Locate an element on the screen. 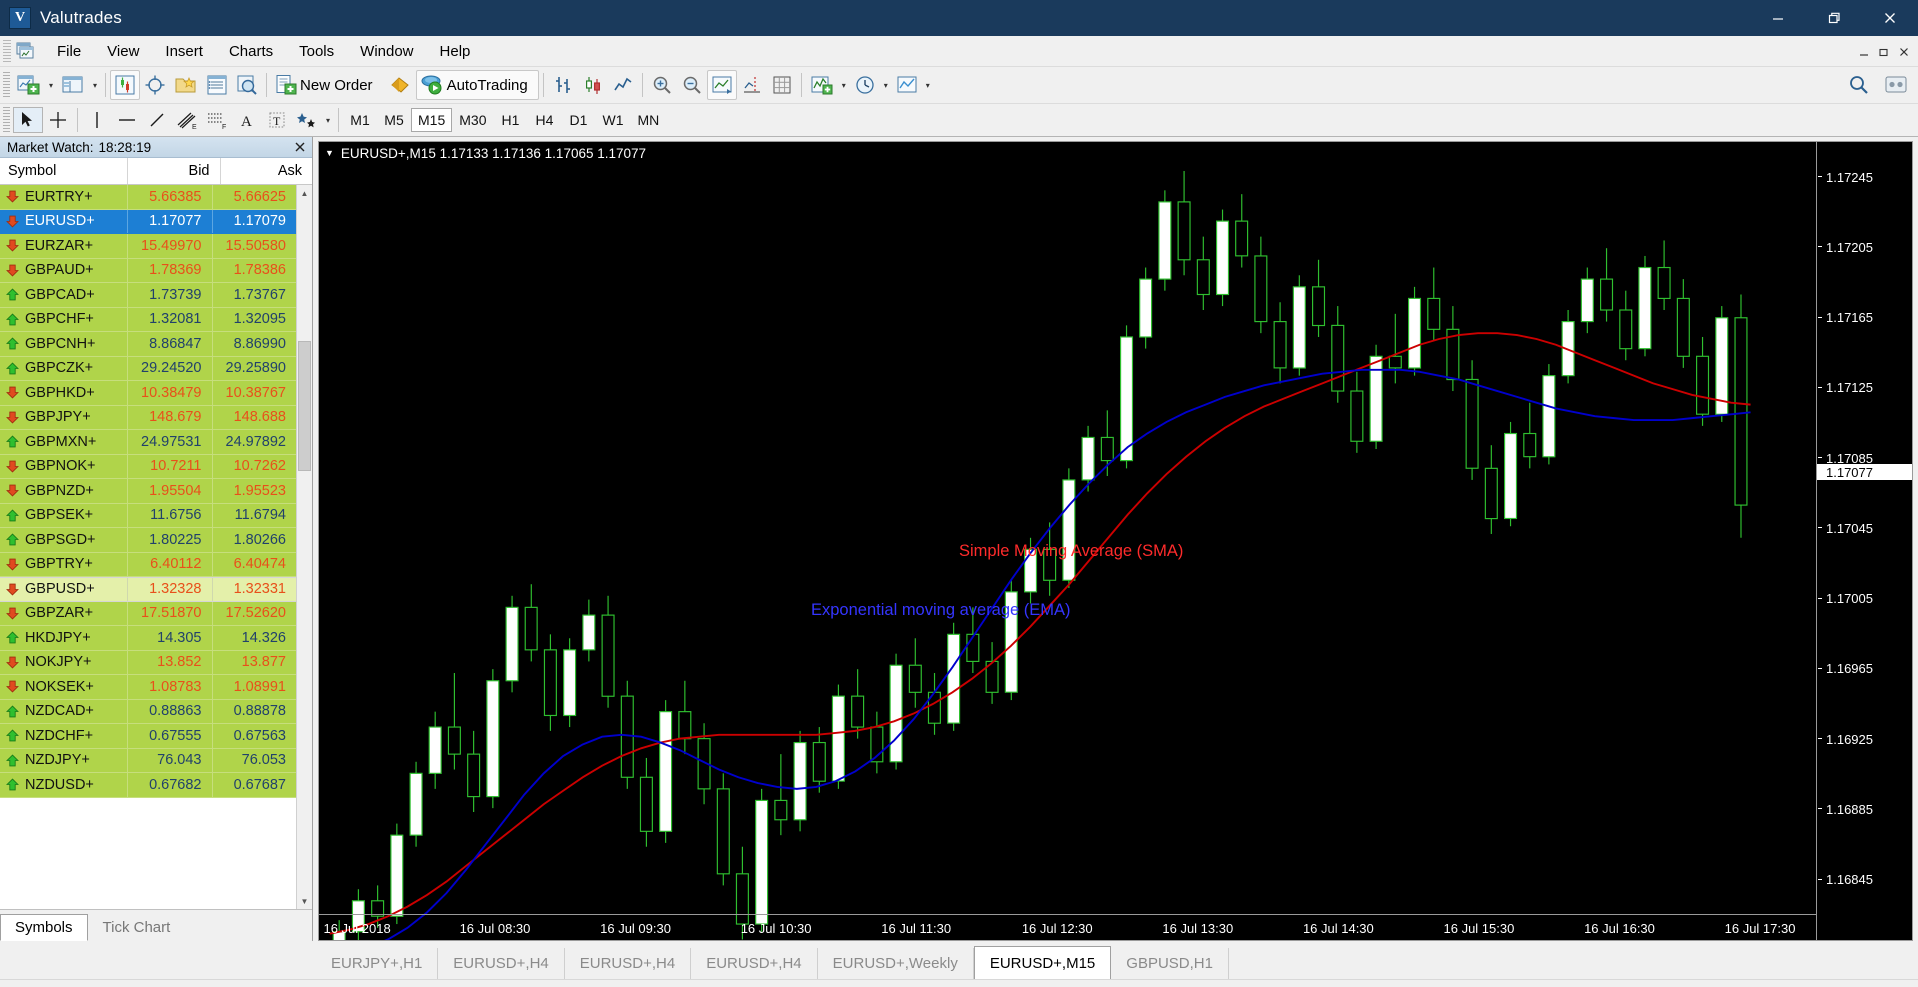 The width and height of the screenshot is (1918, 987). market-watch-row: GBPZAR+ 17.51870 17.52620 is located at coordinates (148, 613).